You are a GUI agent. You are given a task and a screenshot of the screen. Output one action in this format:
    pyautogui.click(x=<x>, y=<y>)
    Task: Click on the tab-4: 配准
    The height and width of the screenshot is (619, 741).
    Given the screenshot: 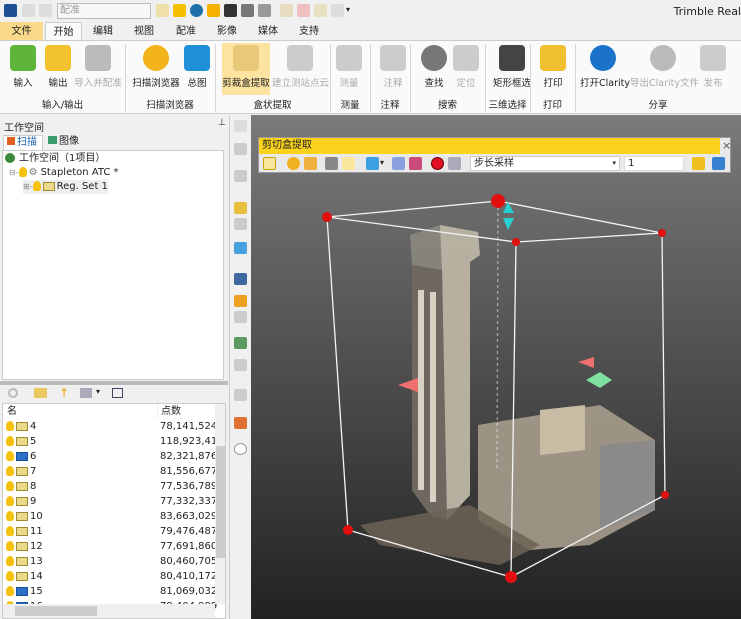 What is the action you would take?
    pyautogui.click(x=186, y=31)
    